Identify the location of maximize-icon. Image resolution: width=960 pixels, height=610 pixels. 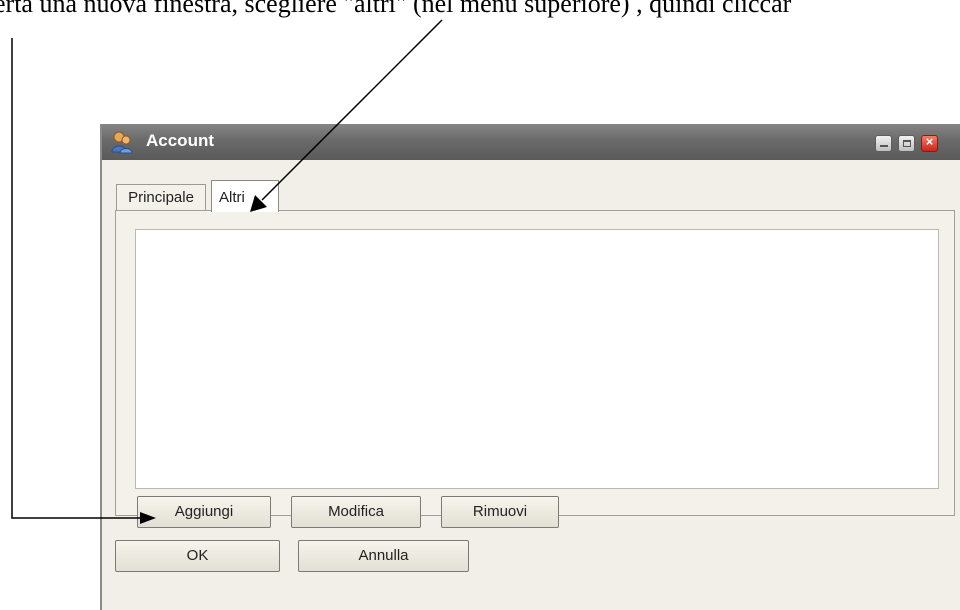
(907, 143).